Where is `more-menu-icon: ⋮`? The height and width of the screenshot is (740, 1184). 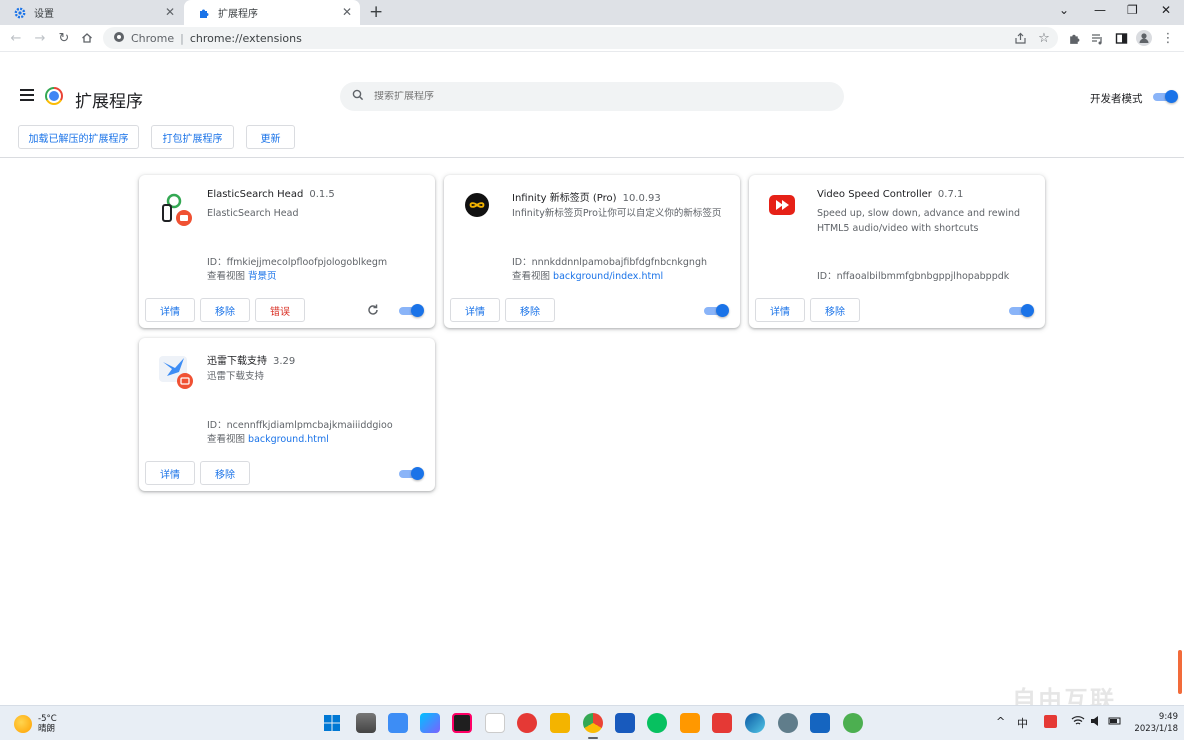
more-menu-icon: ⋮ is located at coordinates (1168, 38).